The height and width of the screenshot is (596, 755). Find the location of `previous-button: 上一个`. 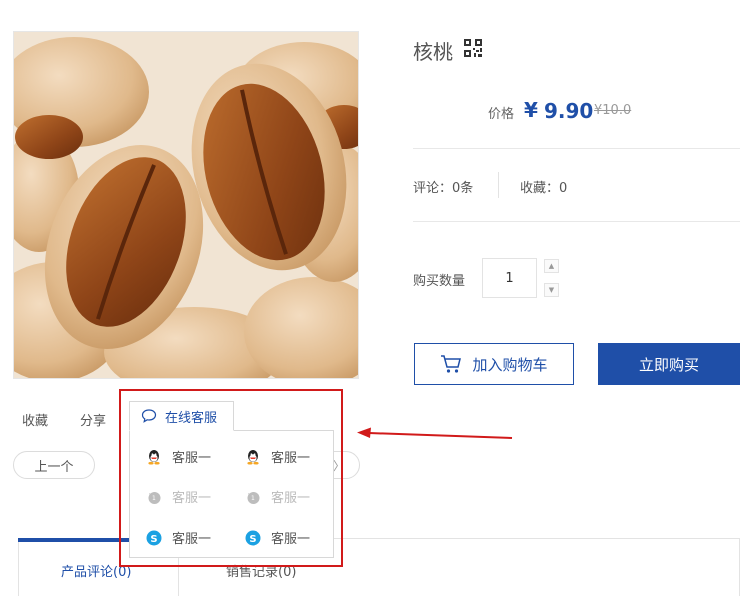

previous-button: 上一个 is located at coordinates (54, 465).